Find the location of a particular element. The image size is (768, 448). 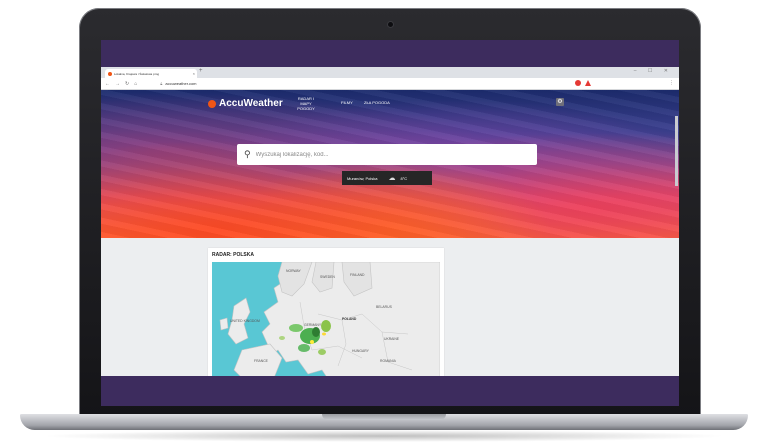

site-logo: AccuWeather is located at coordinates (245, 103).